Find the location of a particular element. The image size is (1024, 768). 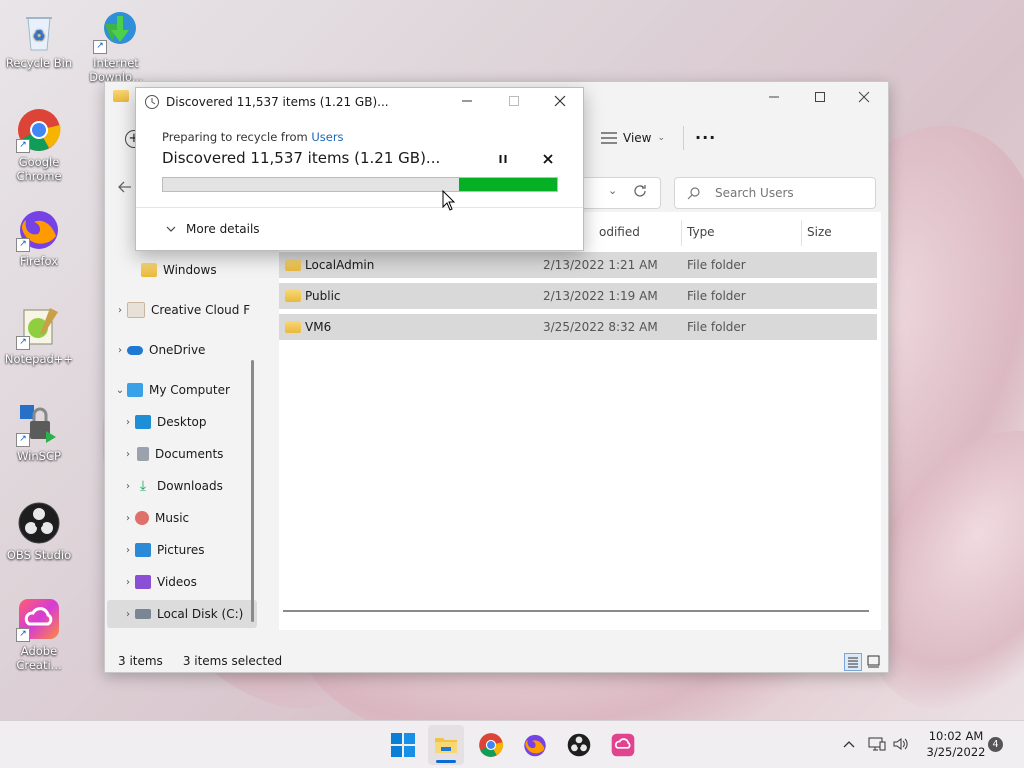

desktop-icon-winscp: ↗ WinSCP is located at coordinates (39, 432).